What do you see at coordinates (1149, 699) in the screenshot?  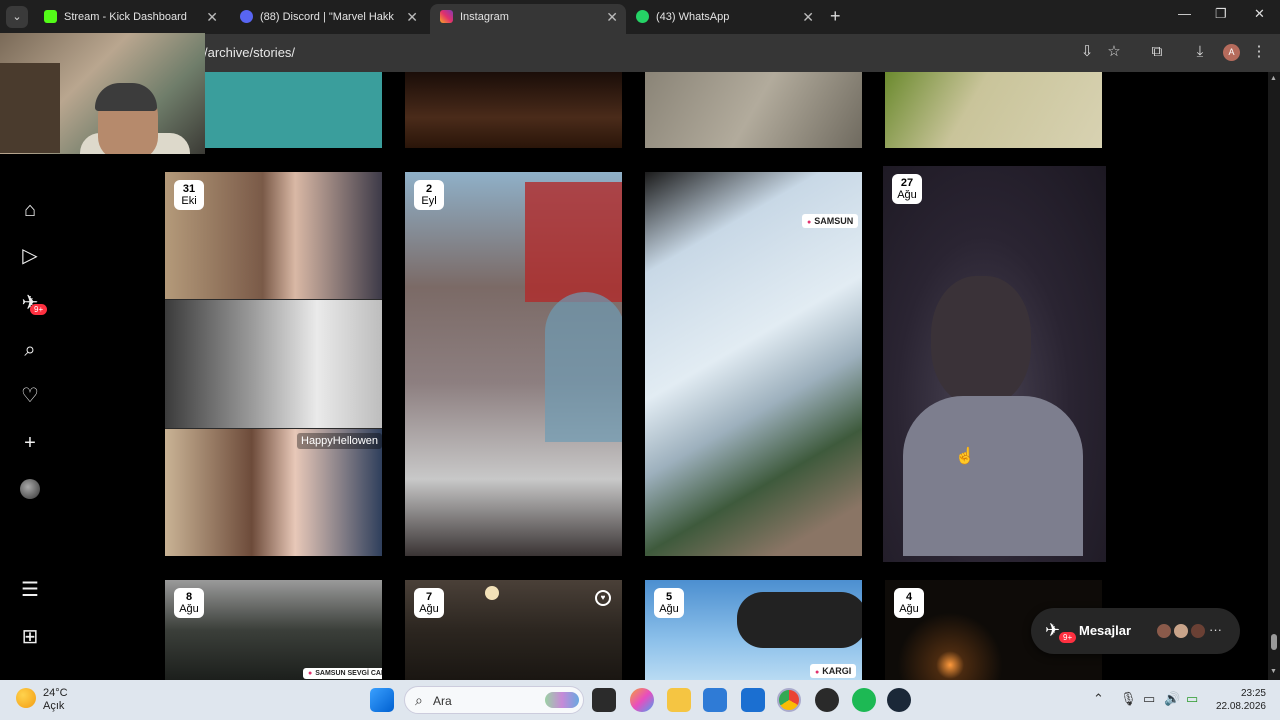 I see `network-icon: ▭` at bounding box center [1149, 699].